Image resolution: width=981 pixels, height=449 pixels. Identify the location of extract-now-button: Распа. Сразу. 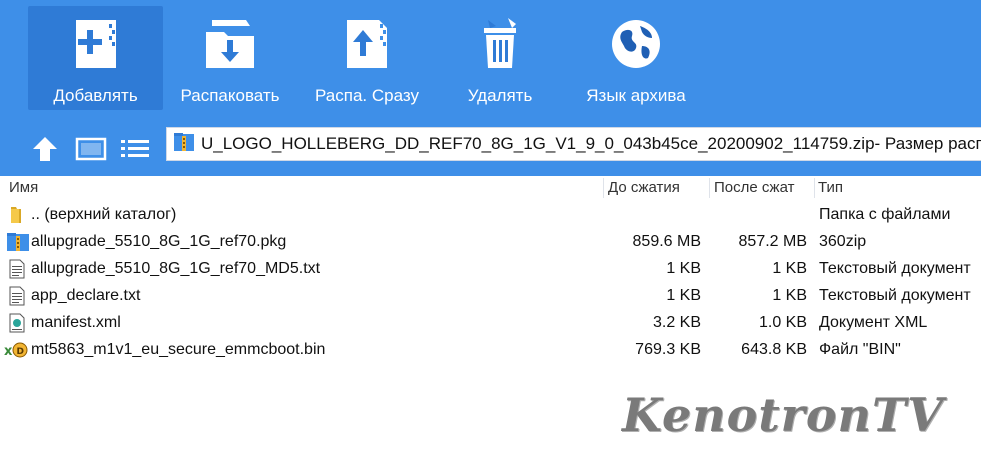
(367, 58).